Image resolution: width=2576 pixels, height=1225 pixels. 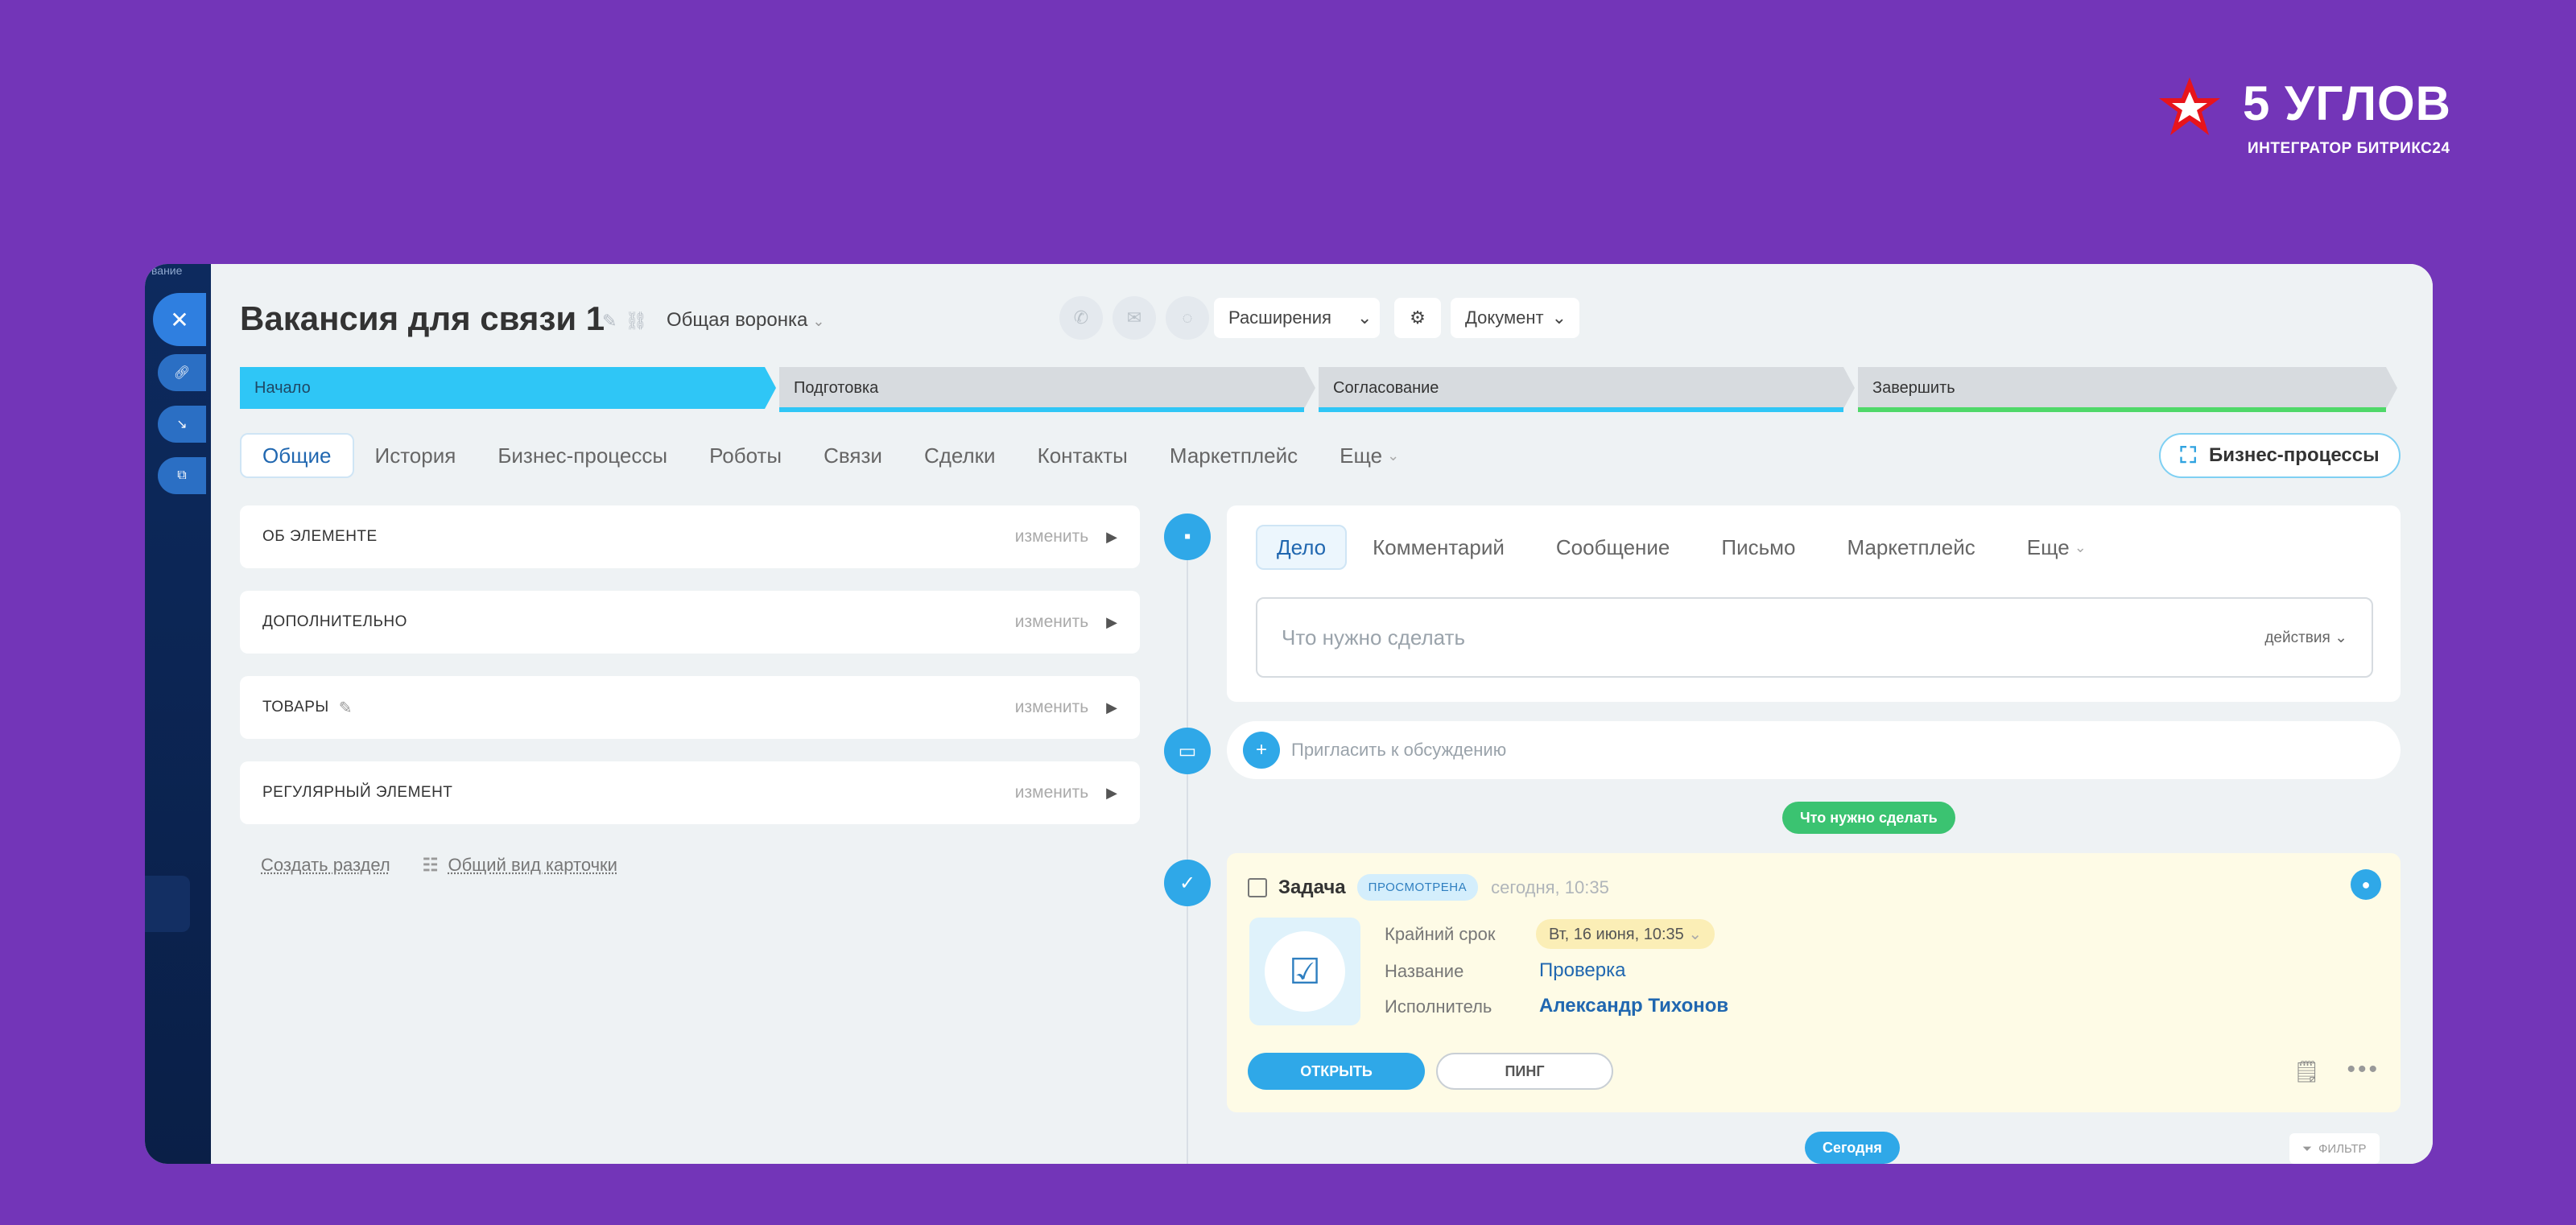 I want to click on link-button: 🔗︎, so click(x=182, y=372).